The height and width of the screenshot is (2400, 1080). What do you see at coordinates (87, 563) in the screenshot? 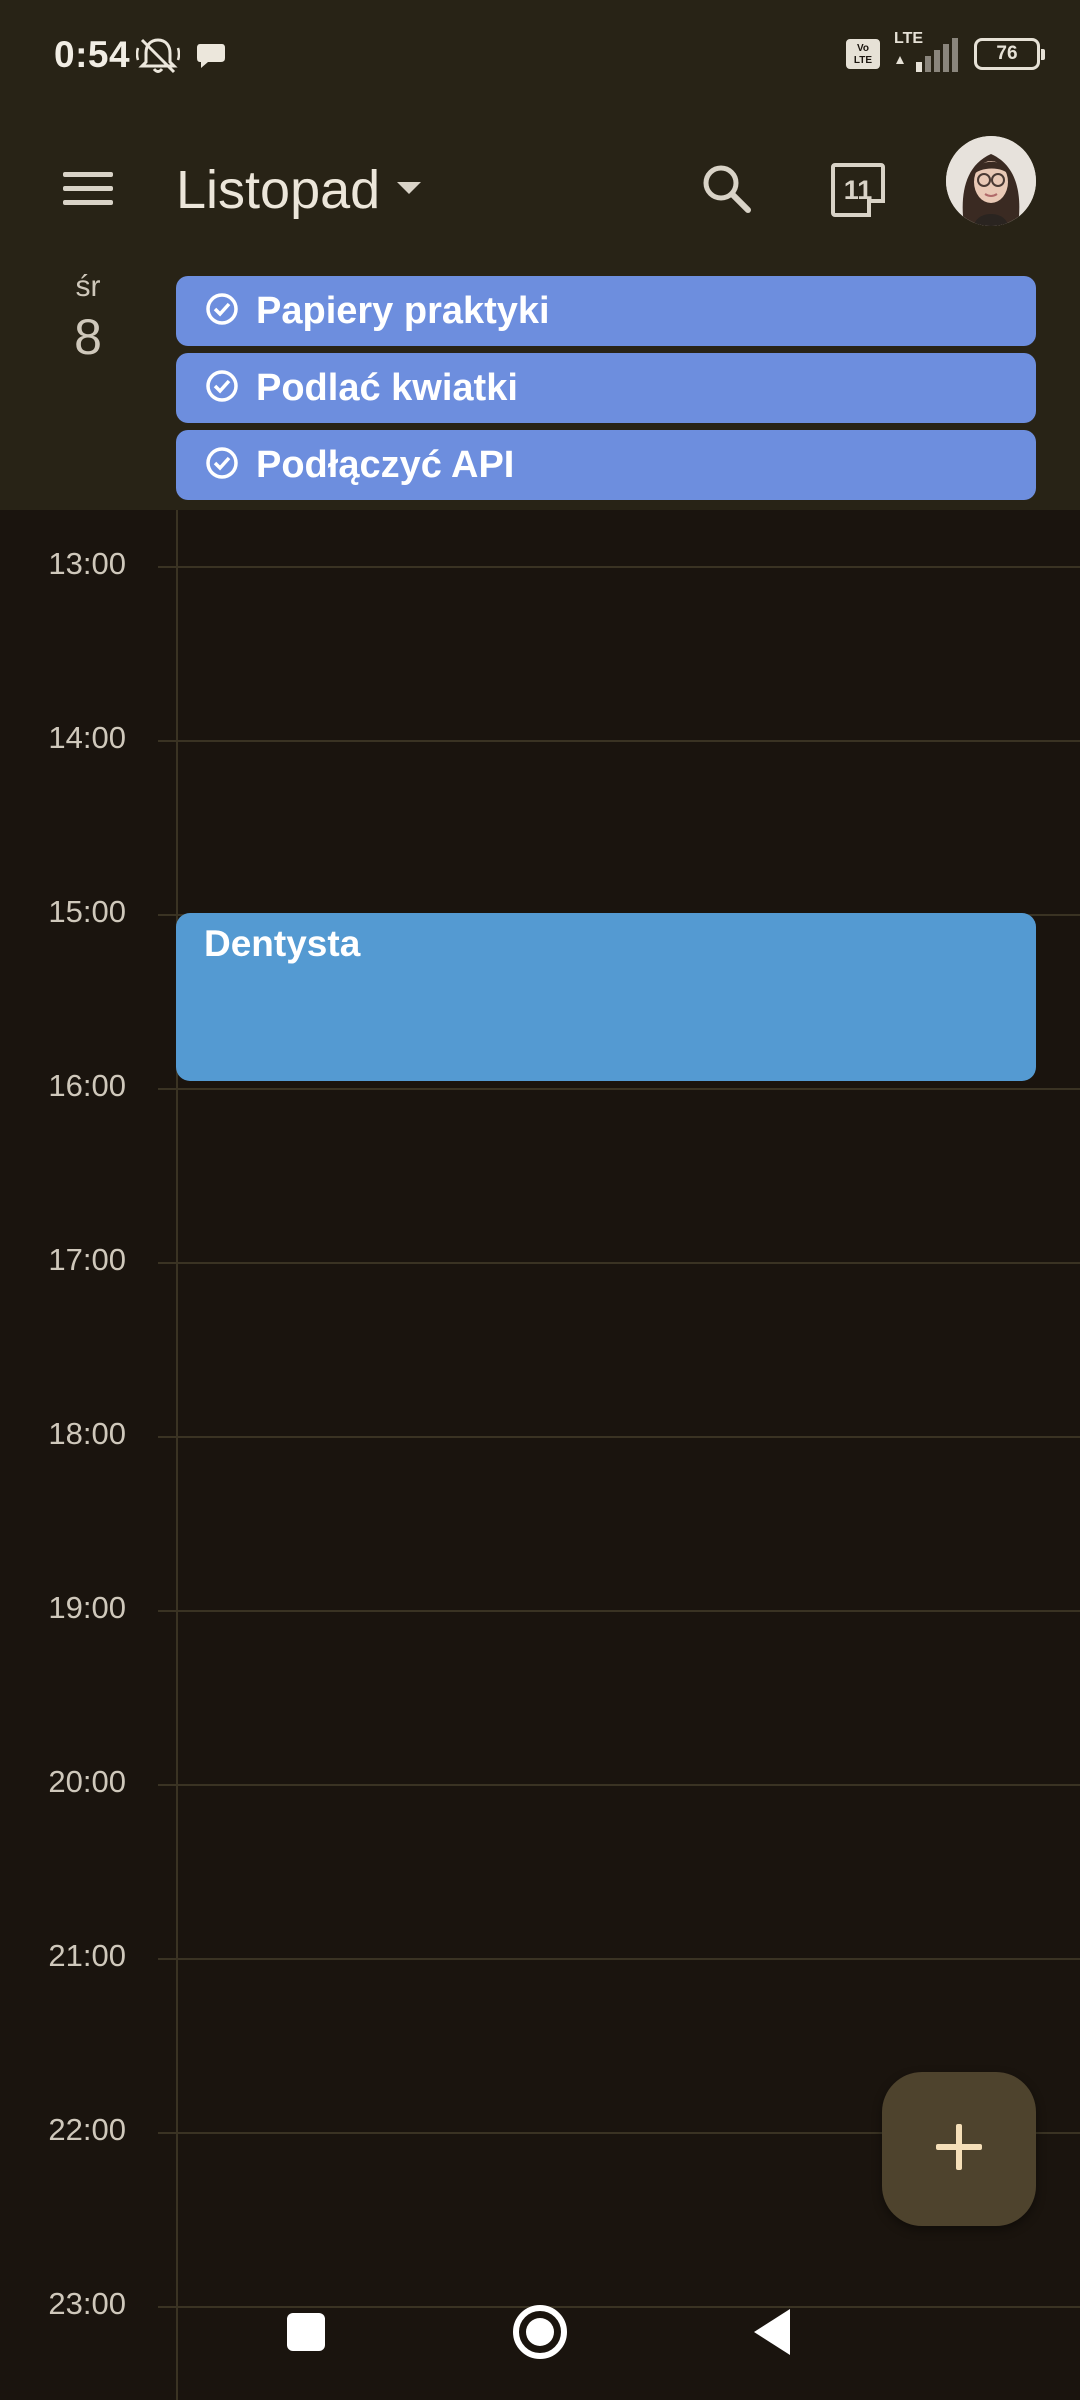
I see `hour-label: 13:00` at bounding box center [87, 563].